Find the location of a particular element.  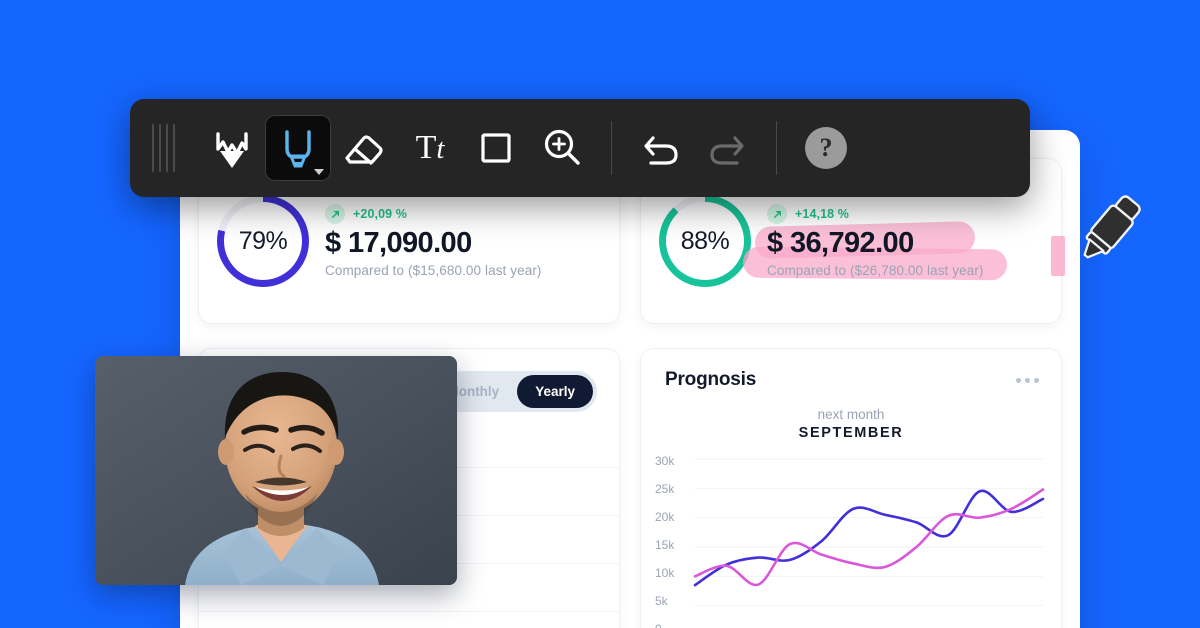

marker-pen-cursor is located at coordinates (1108, 230).